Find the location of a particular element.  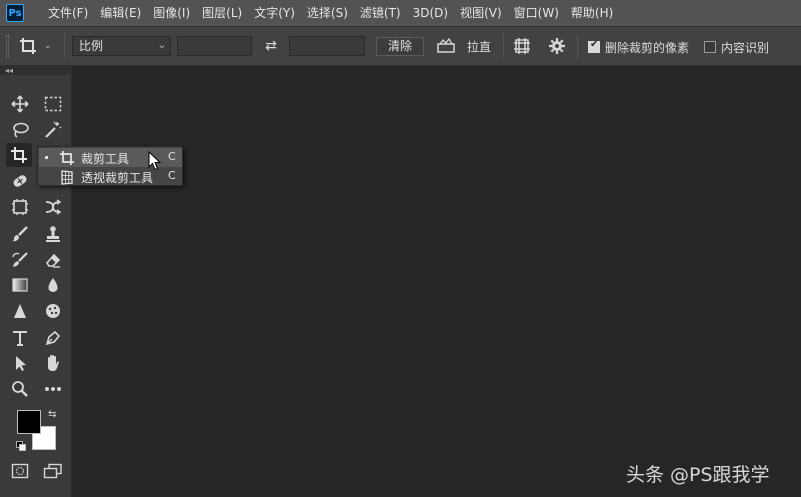

collapse-panel-icon: ◂◂ is located at coordinates (36, 70).